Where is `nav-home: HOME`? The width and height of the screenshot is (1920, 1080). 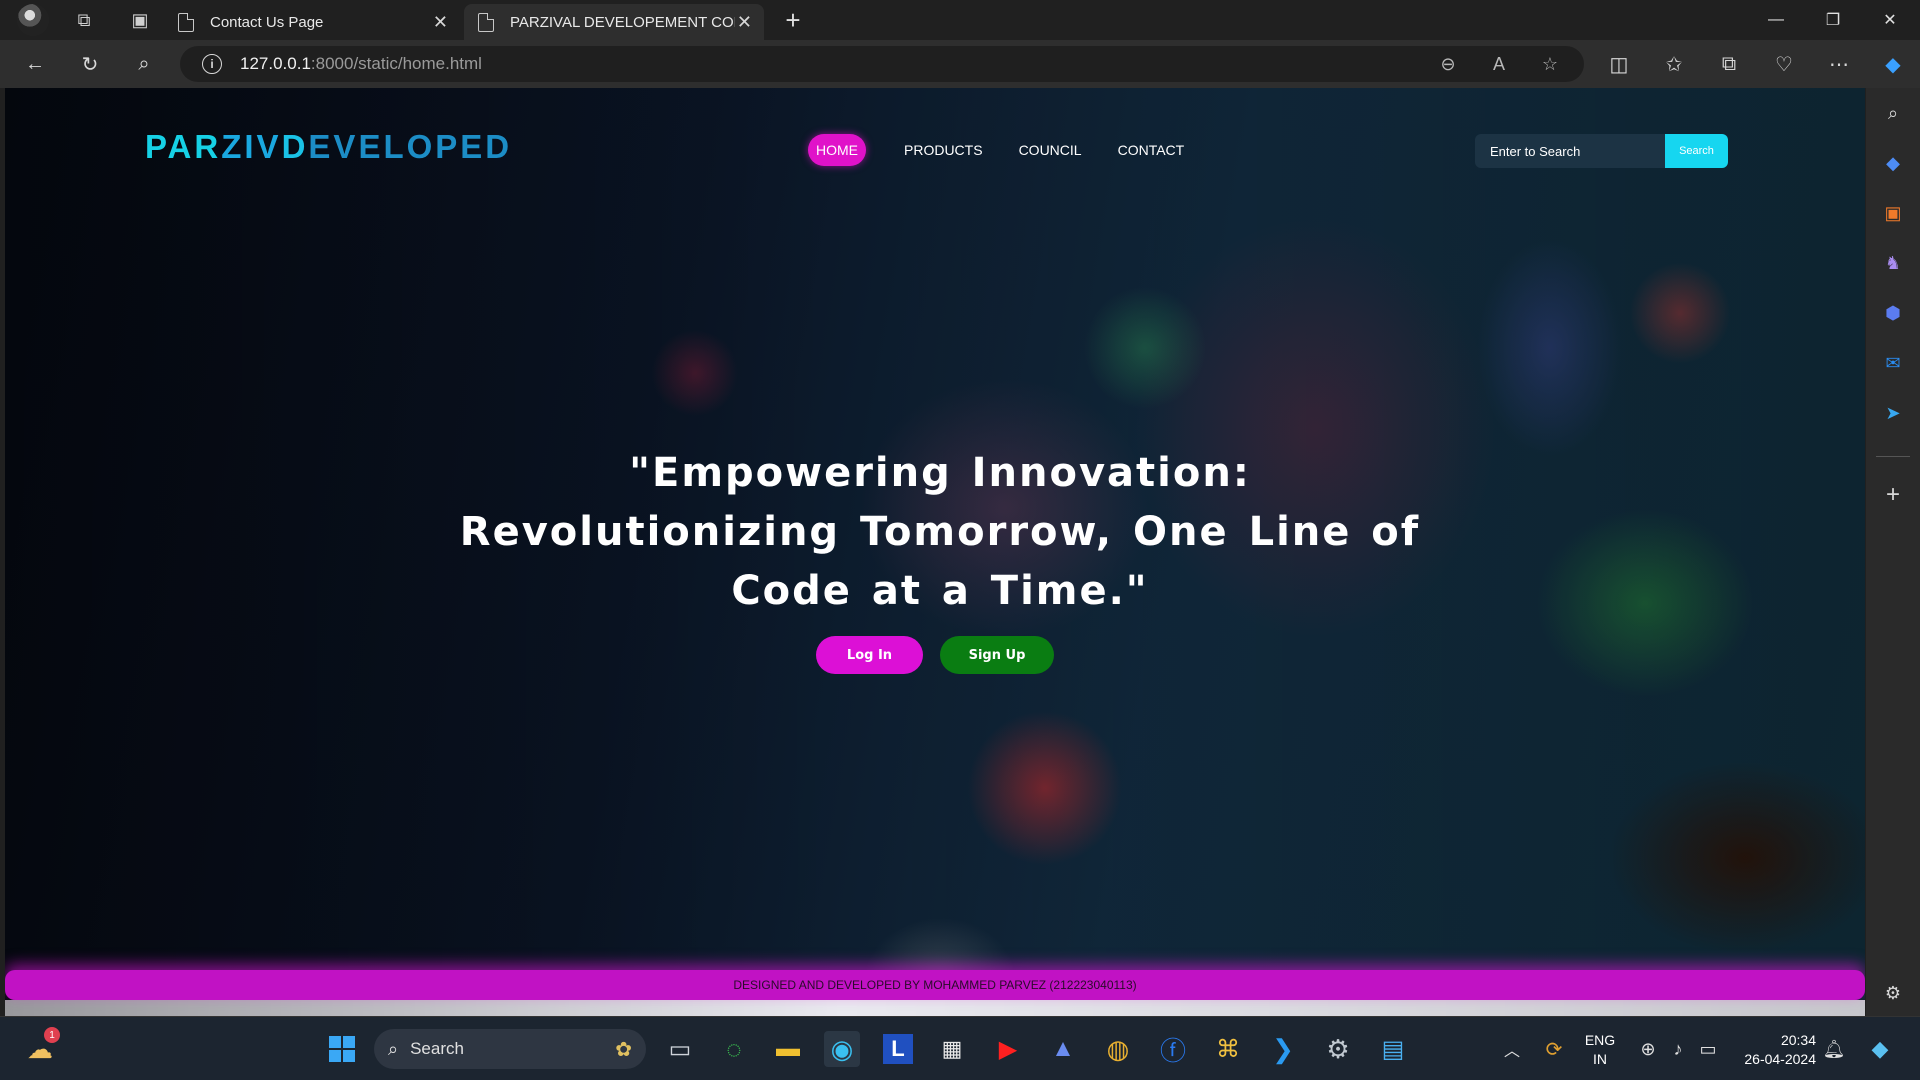 nav-home: HOME is located at coordinates (837, 150).